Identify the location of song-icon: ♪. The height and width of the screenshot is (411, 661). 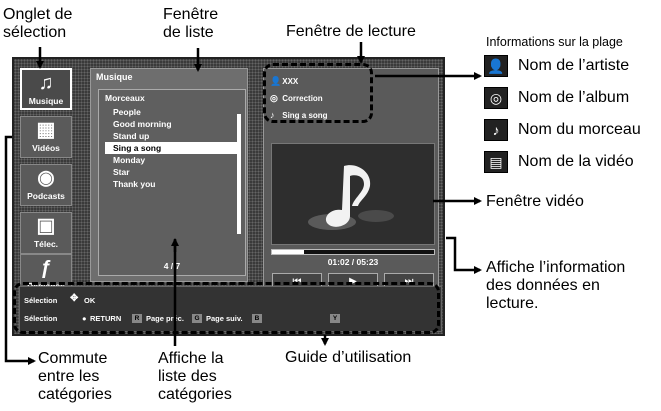
(496, 130).